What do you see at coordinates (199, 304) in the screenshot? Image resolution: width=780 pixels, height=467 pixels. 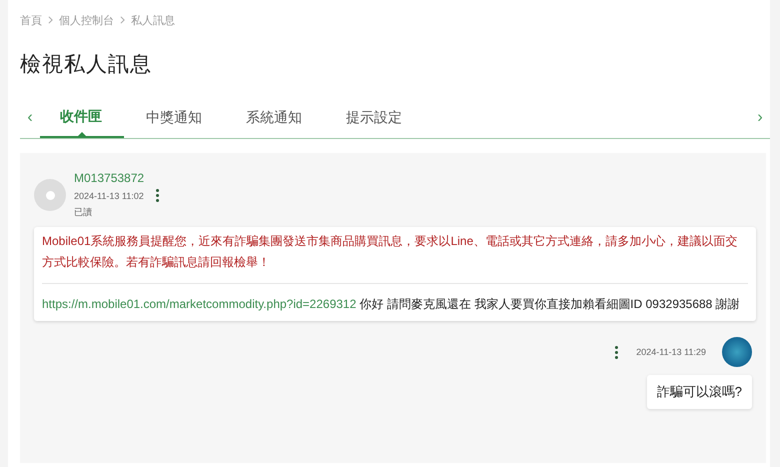 I see `message-link: https://m.mobile01.com/marketcommodity.php?id=2269312` at bounding box center [199, 304].